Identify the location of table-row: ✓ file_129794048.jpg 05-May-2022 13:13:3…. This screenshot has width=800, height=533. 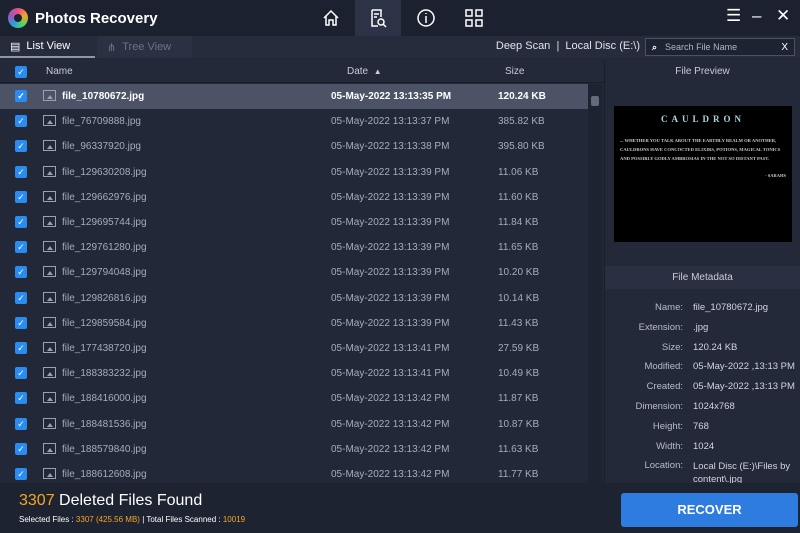
(294, 272).